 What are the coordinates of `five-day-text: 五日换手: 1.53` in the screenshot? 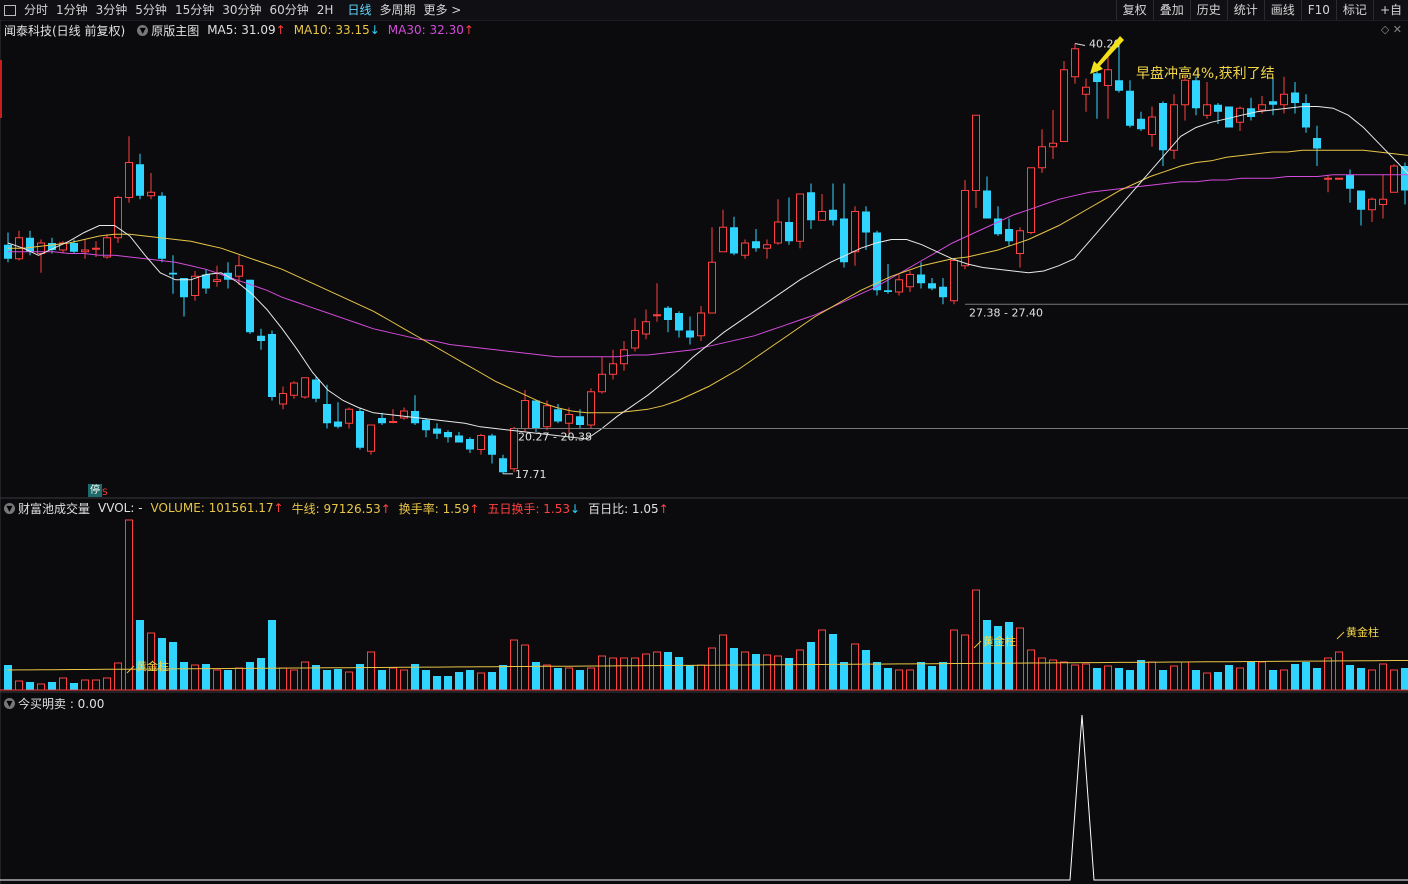 It's located at (529, 508).